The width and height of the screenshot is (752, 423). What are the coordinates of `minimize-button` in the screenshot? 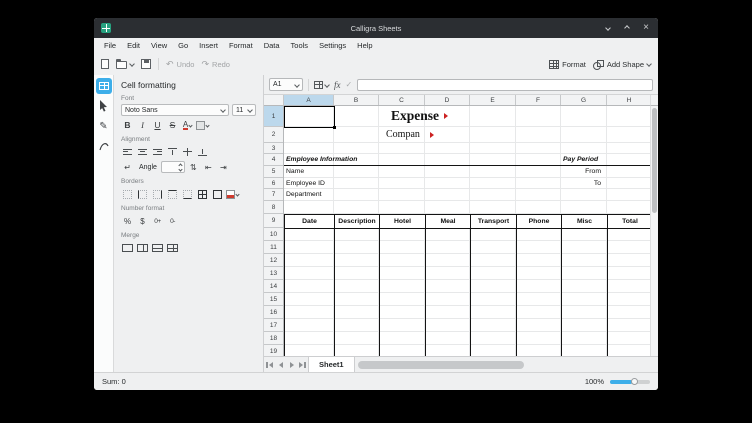 It's located at (608, 28).